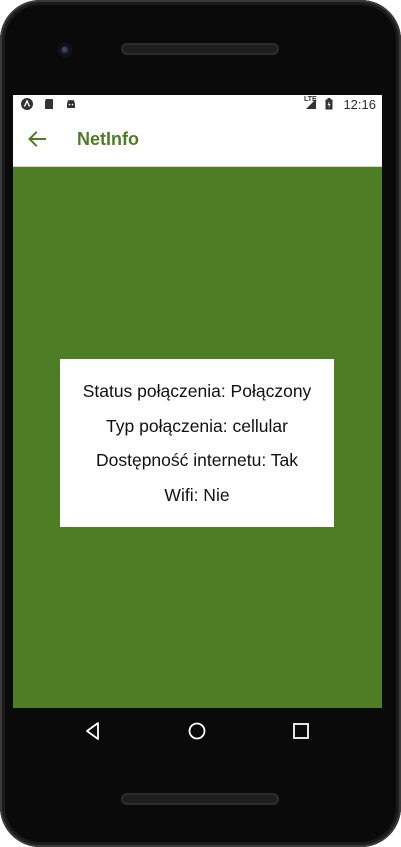 Image resolution: width=401 pixels, height=847 pixels. What do you see at coordinates (197, 141) in the screenshot?
I see `app-bar: NetInfo` at bounding box center [197, 141].